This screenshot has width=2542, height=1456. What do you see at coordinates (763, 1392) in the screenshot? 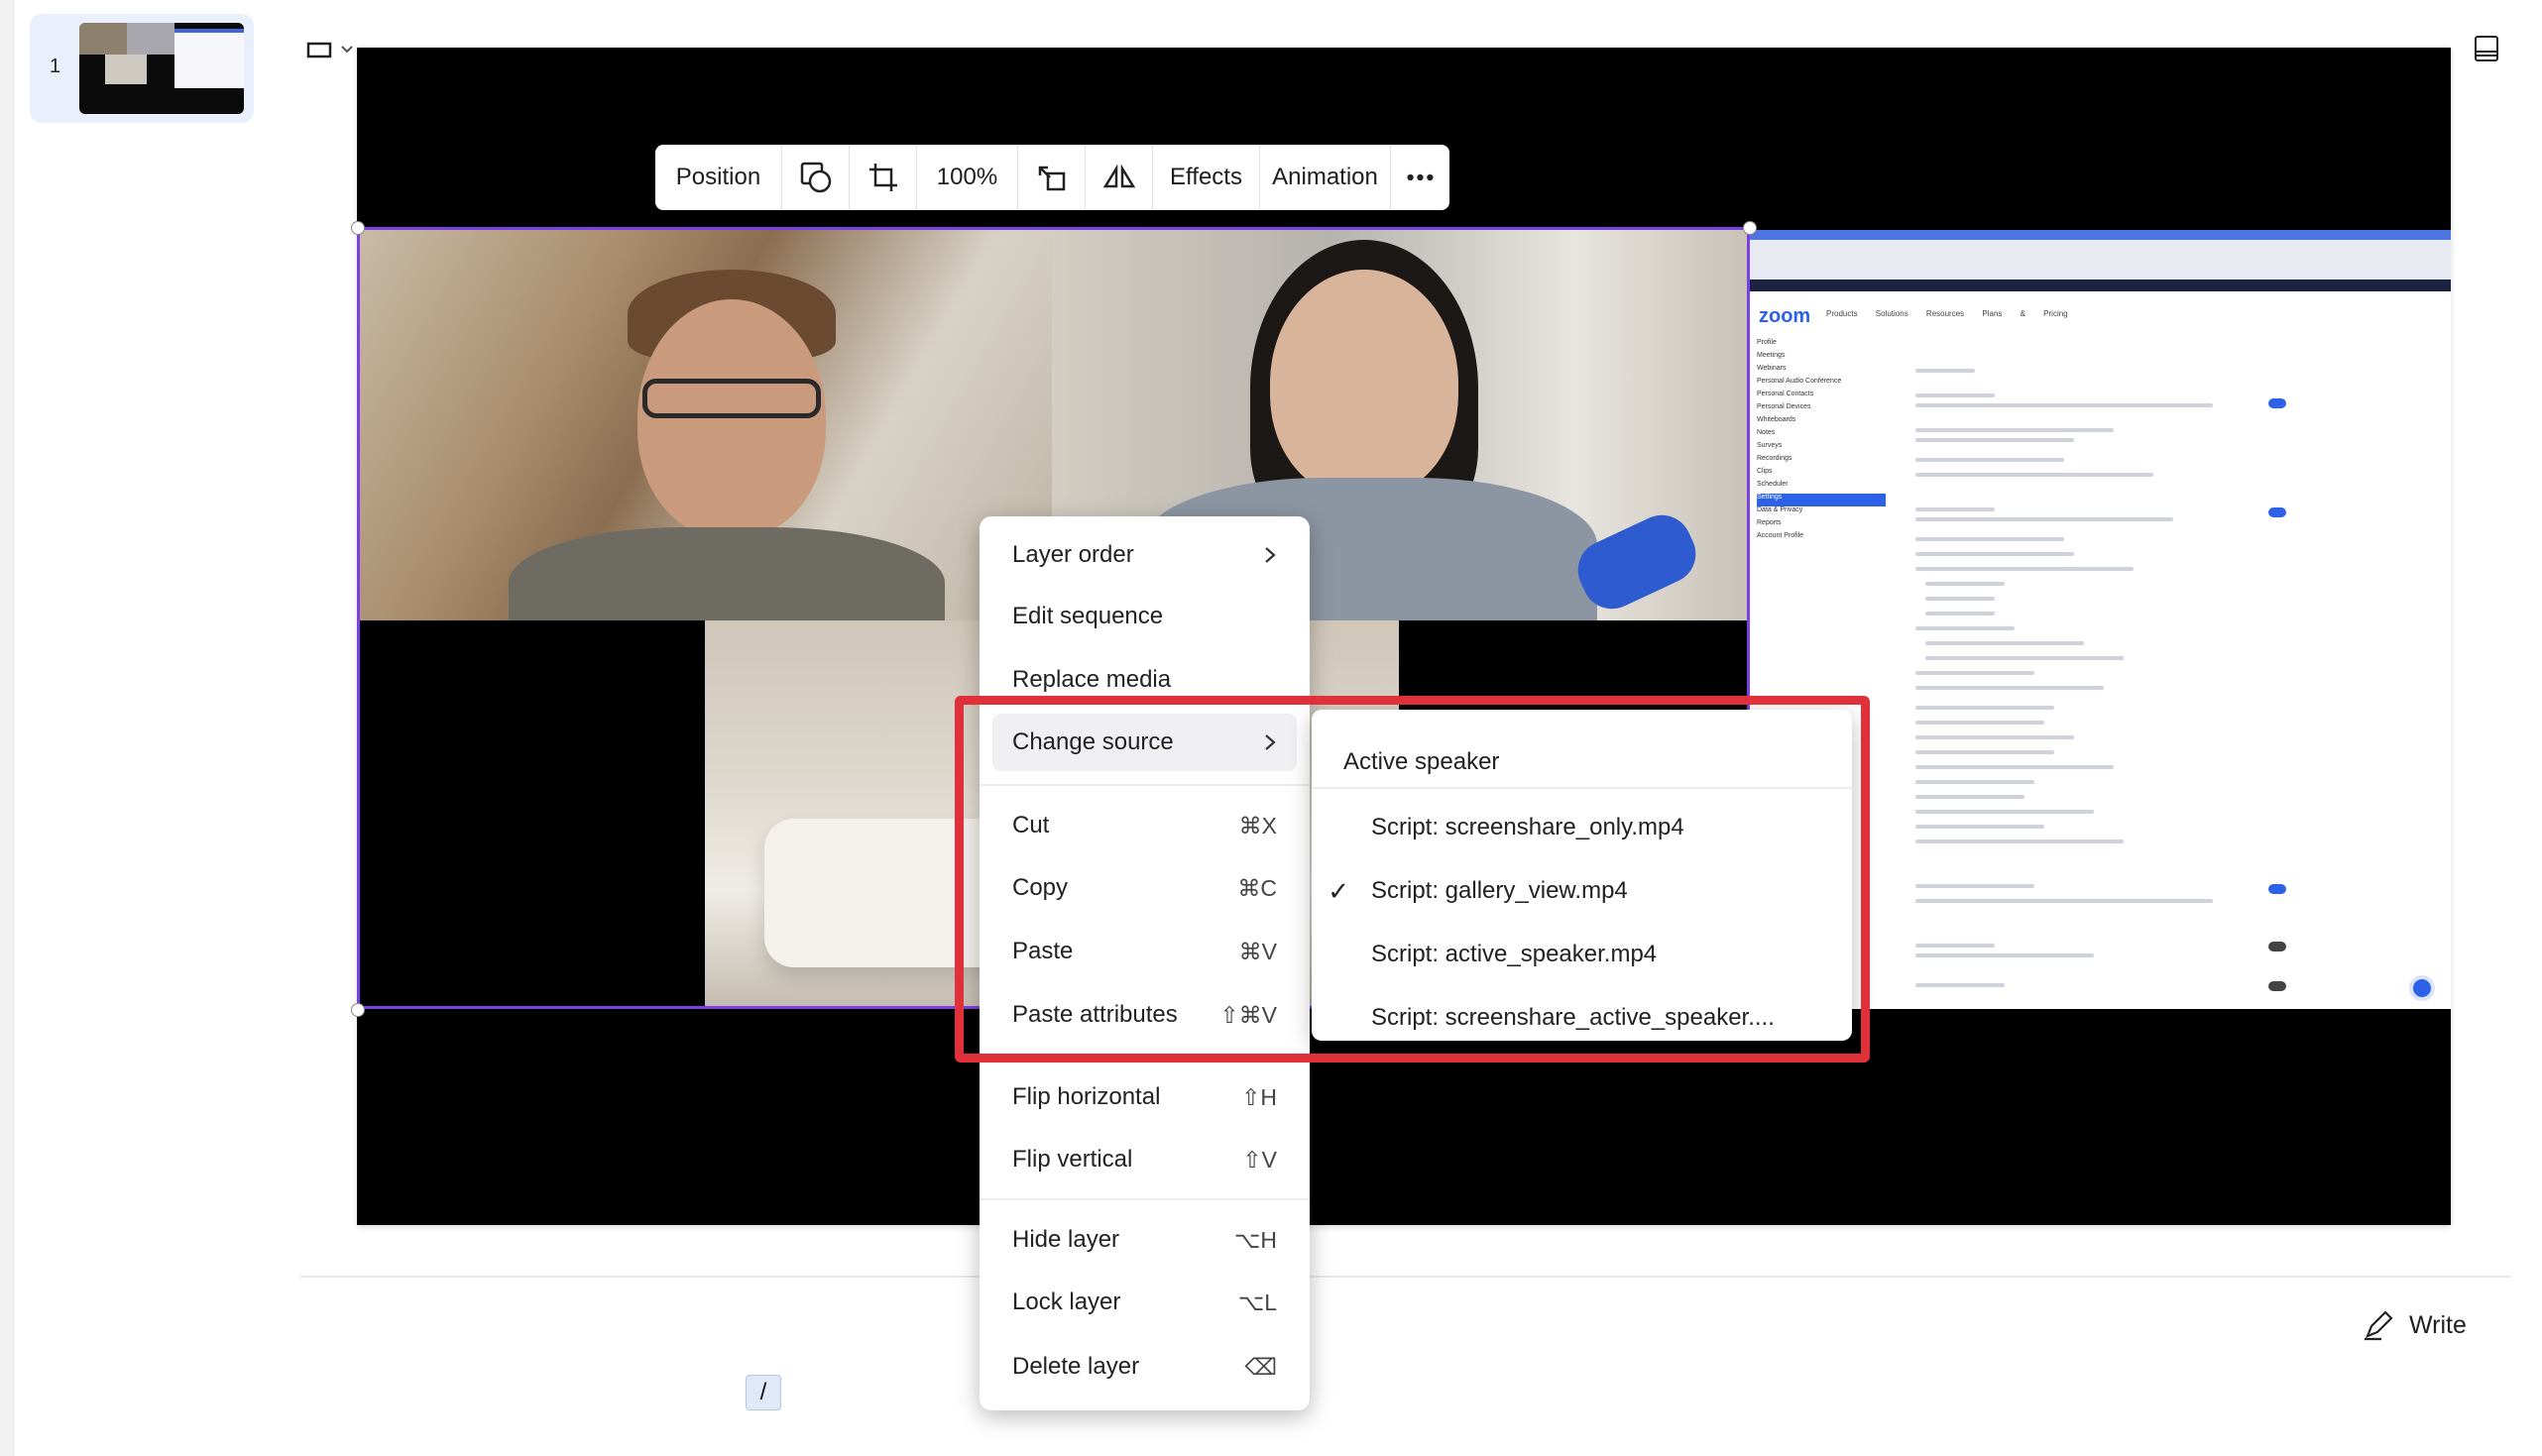
I see `slash-command-key: /` at bounding box center [763, 1392].